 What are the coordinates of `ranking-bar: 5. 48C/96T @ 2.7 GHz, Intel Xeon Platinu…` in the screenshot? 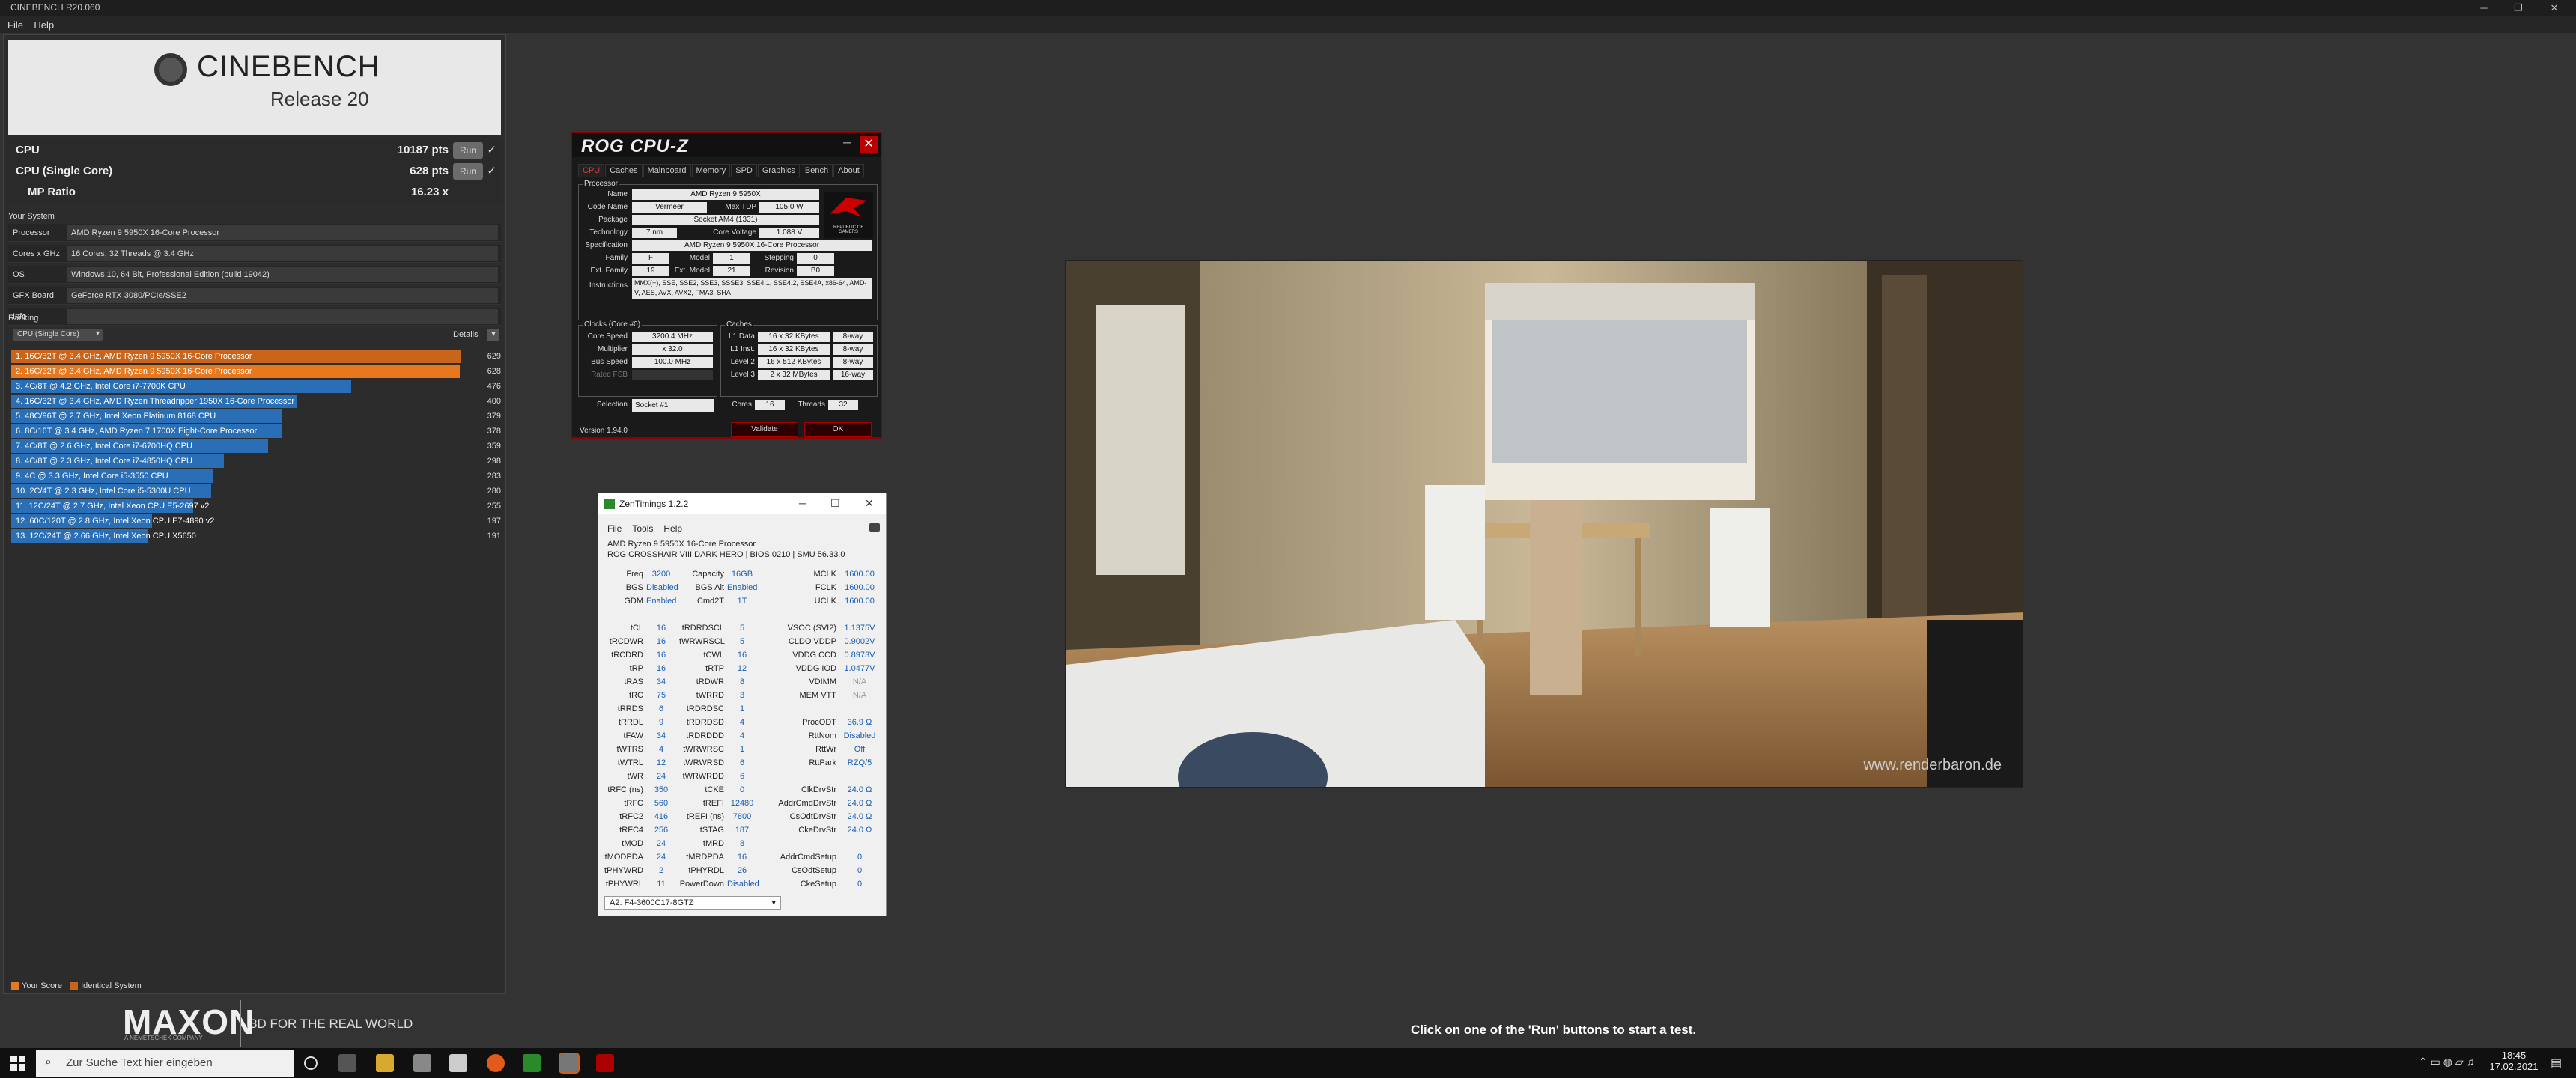 It's located at (146, 416).